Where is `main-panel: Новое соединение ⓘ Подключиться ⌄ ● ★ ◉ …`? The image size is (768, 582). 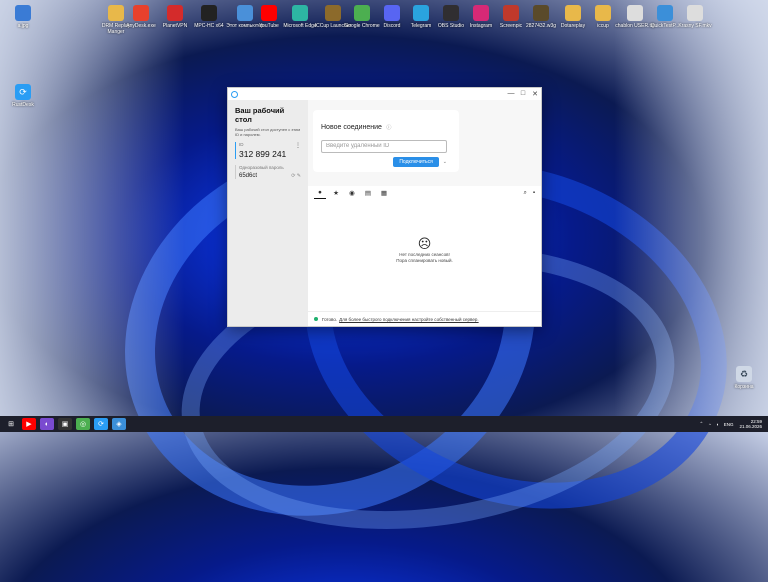 main-panel: Новое соединение ⓘ Подключиться ⌄ ● ★ ◉ … is located at coordinates (424, 213).